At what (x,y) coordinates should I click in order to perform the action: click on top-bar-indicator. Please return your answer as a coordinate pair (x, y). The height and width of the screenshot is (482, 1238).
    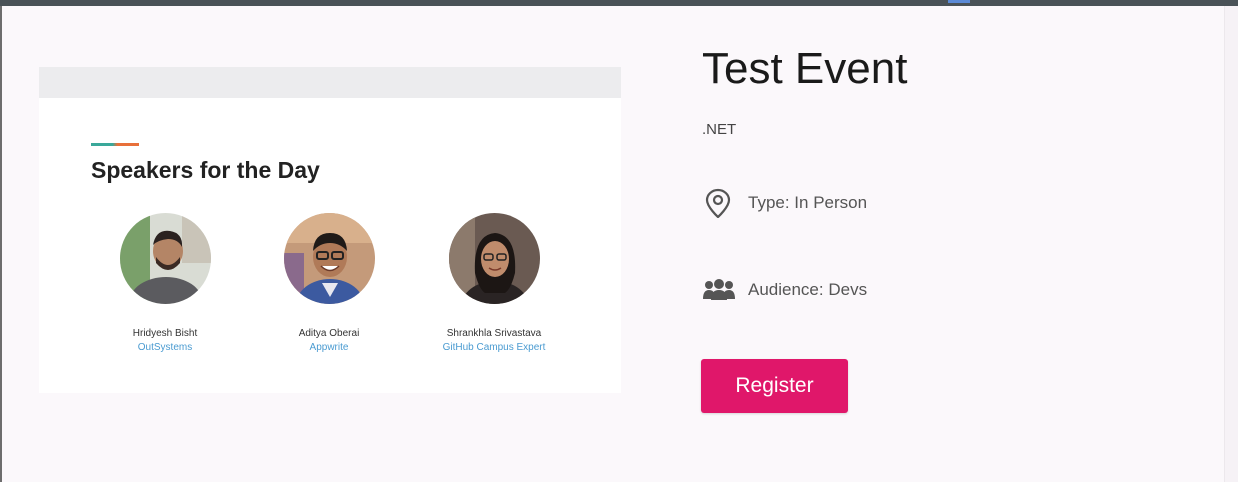
    Looking at the image, I should click on (959, 1).